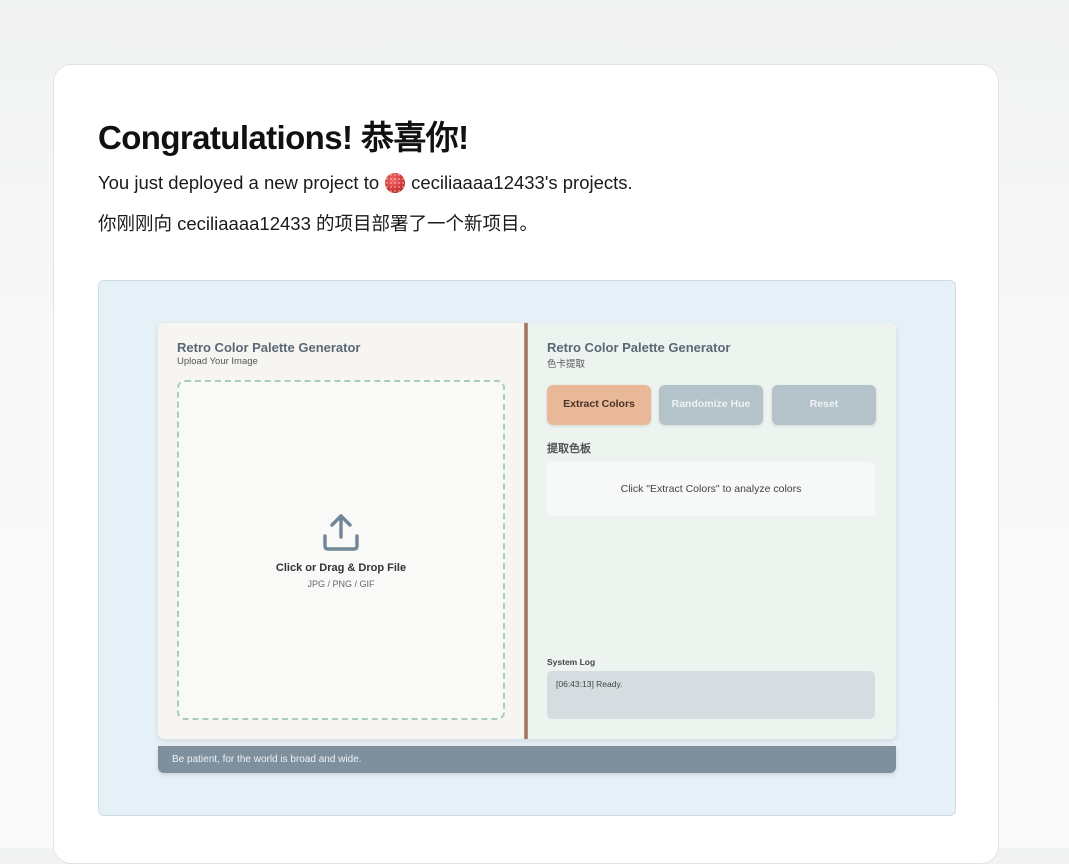 The image size is (1069, 864). What do you see at coordinates (711, 695) in the screenshot?
I see `system-log: [06:43:13] Ready.` at bounding box center [711, 695].